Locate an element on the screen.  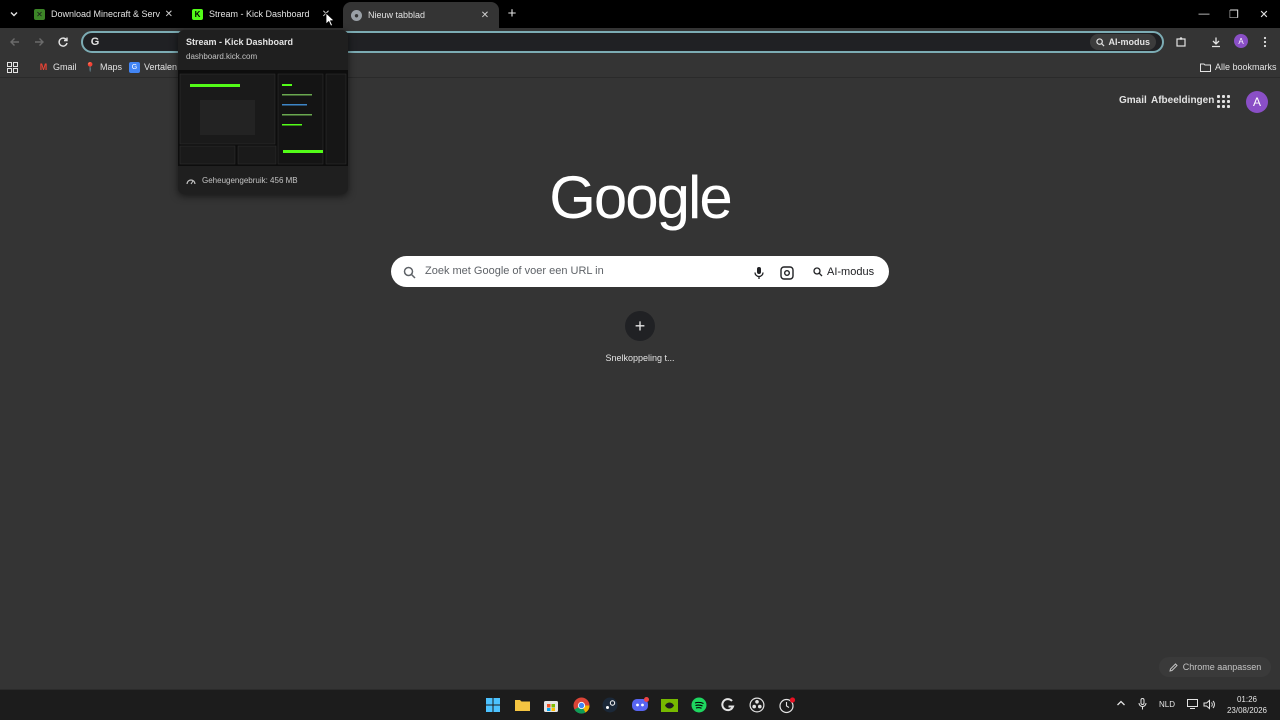
back-arrow-icon is located at coordinates (15, 42).